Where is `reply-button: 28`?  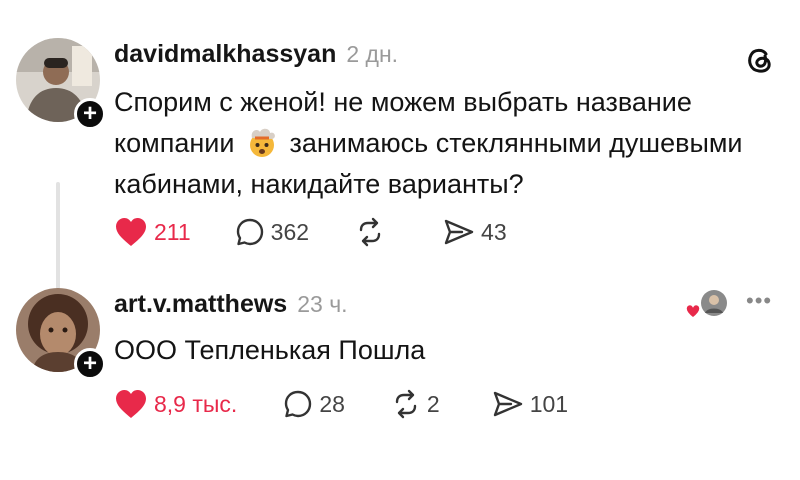 reply-button: 28 is located at coordinates (314, 404).